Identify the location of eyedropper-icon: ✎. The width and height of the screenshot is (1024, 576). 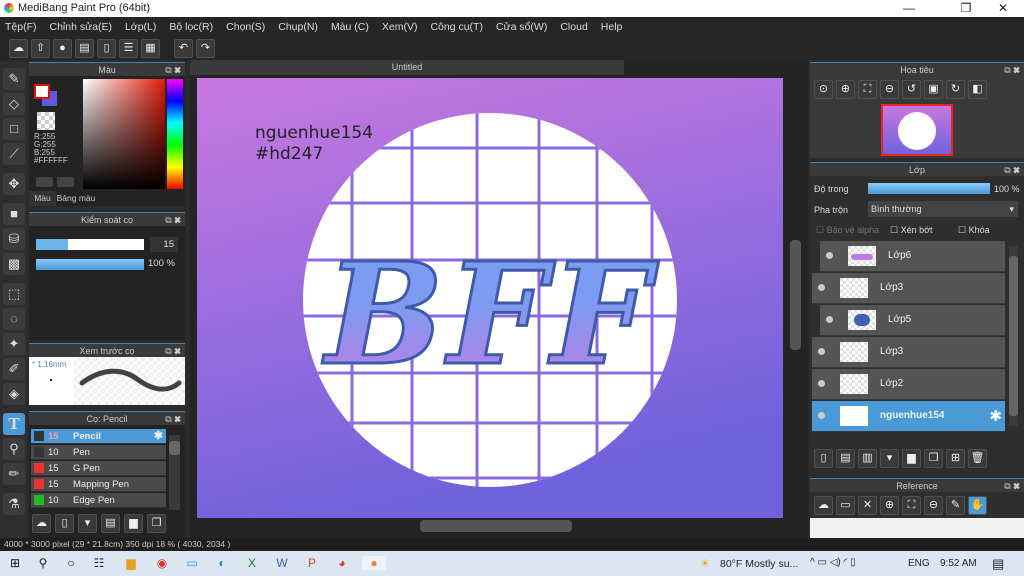
(955, 505).